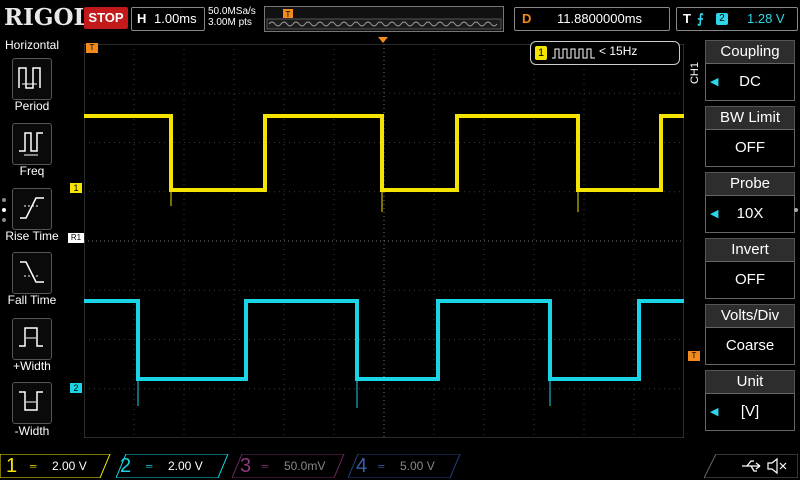 This screenshot has height=480, width=800. Describe the element at coordinates (12, 466) in the screenshot. I see `ch1-number: 1` at that location.